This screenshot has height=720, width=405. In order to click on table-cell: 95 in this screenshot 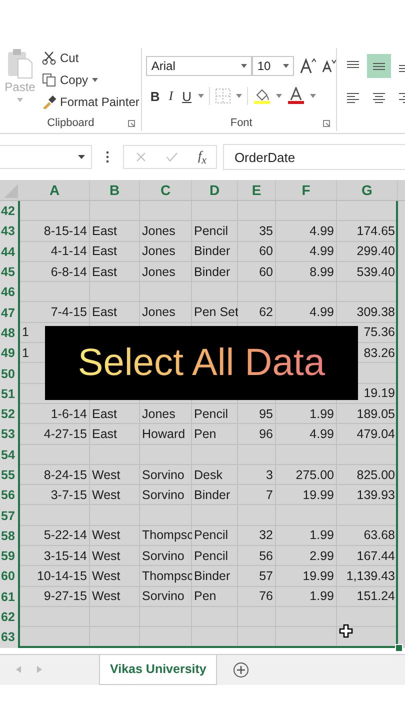, I will do `click(257, 414)`.